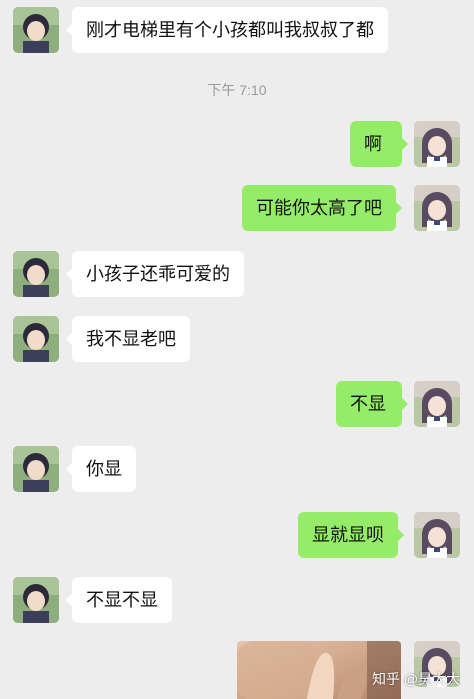  Describe the element at coordinates (155, 274) in the screenshot. I see `incoming-message: 小孩子还乖可爱的` at that location.